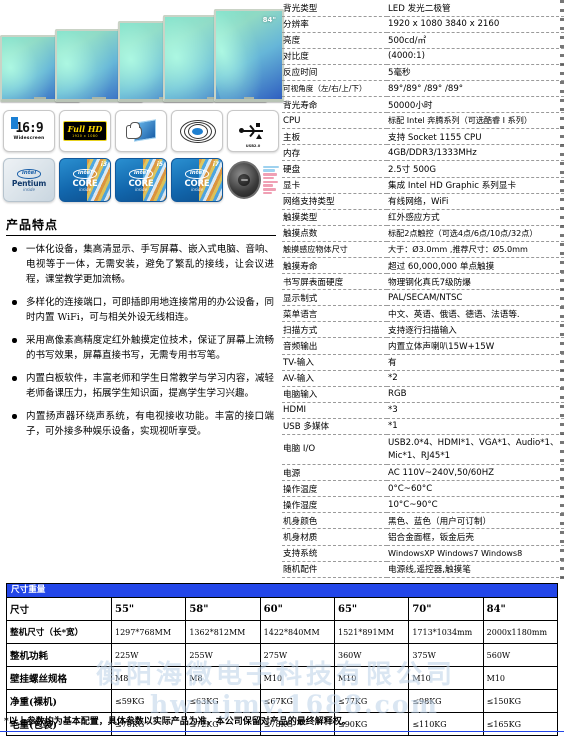 The image size is (564, 737). What do you see at coordinates (103, 164) in the screenshot?
I see `cpu-generation-text: i3` at bounding box center [103, 164].